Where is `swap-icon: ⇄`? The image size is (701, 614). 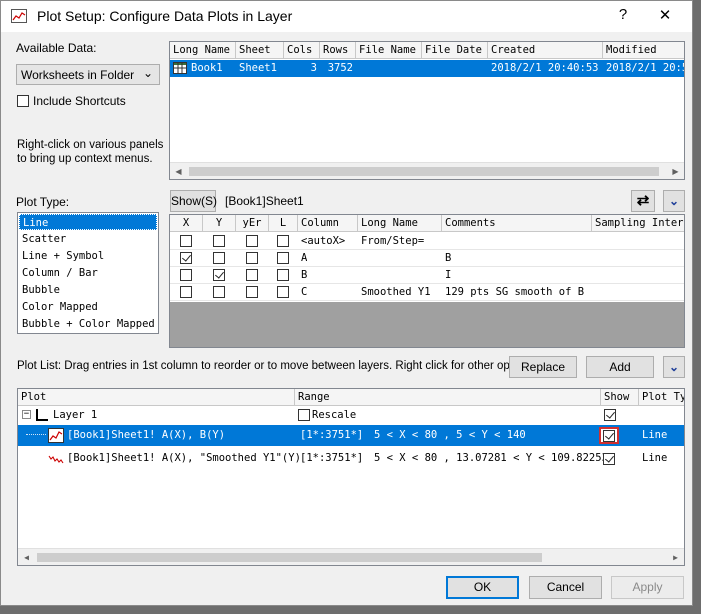 swap-icon: ⇄ is located at coordinates (643, 200).